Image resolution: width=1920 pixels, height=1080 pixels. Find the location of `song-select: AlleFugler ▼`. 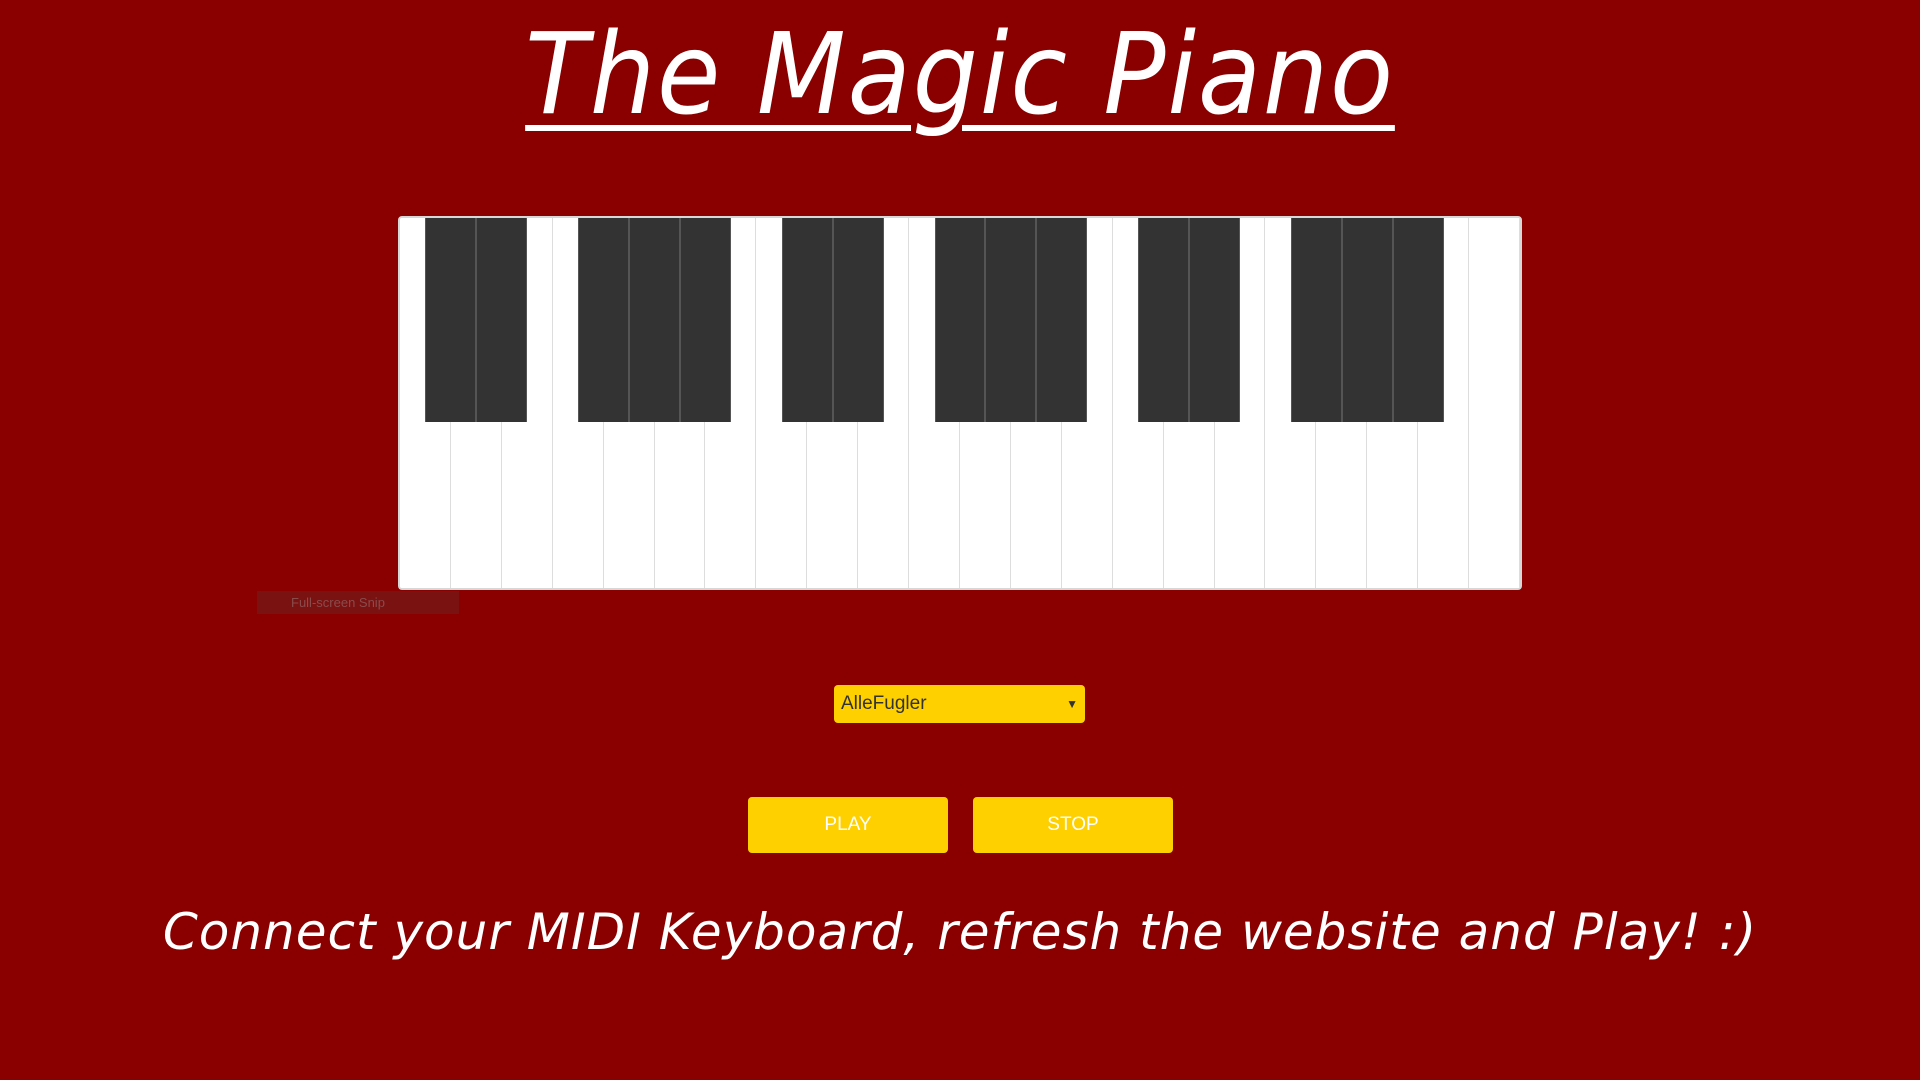

song-select: AlleFugler ▼ is located at coordinates (959, 704).